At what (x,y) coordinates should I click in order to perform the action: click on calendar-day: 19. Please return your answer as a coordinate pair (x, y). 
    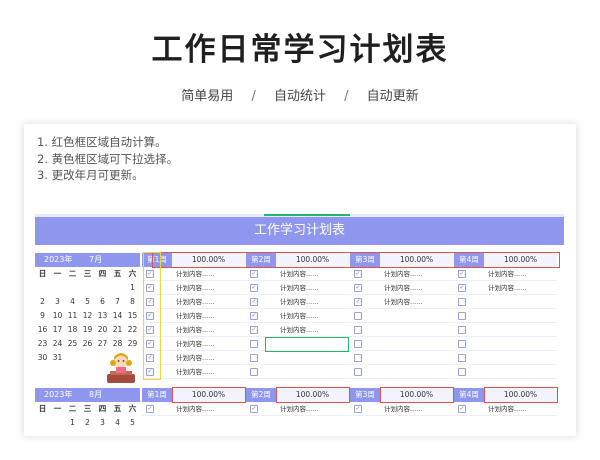
    Looking at the image, I should click on (87, 330).